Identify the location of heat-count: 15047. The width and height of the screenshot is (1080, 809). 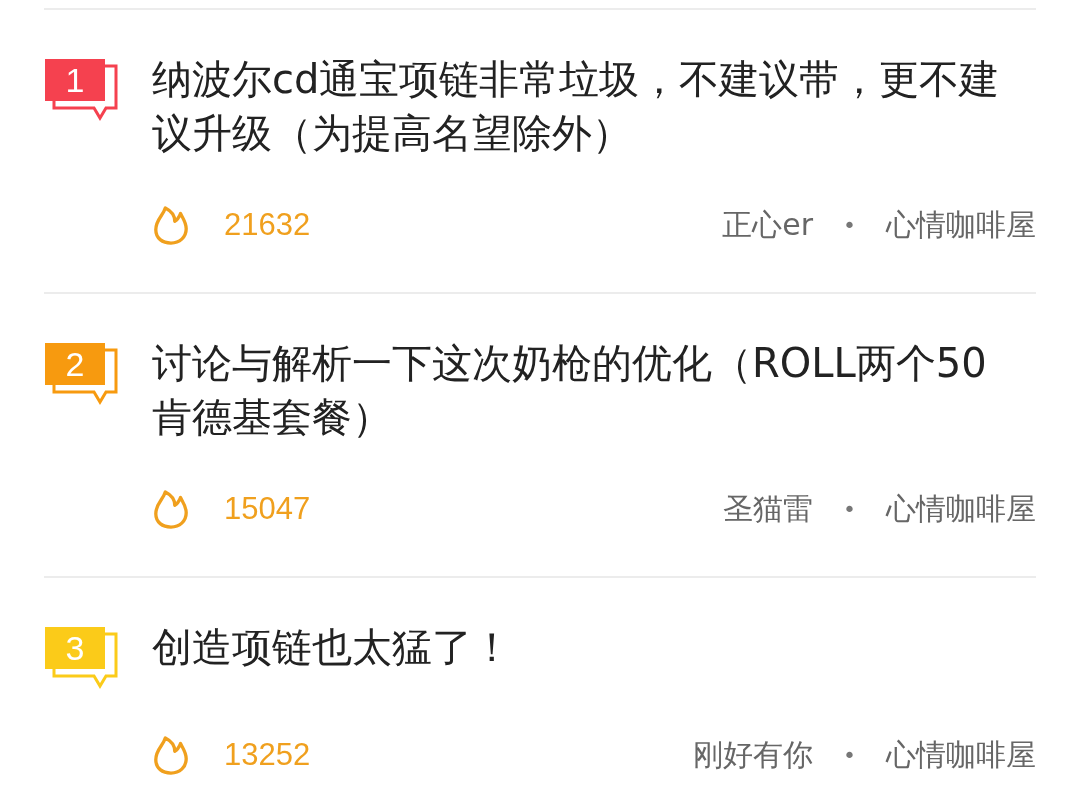
(267, 509).